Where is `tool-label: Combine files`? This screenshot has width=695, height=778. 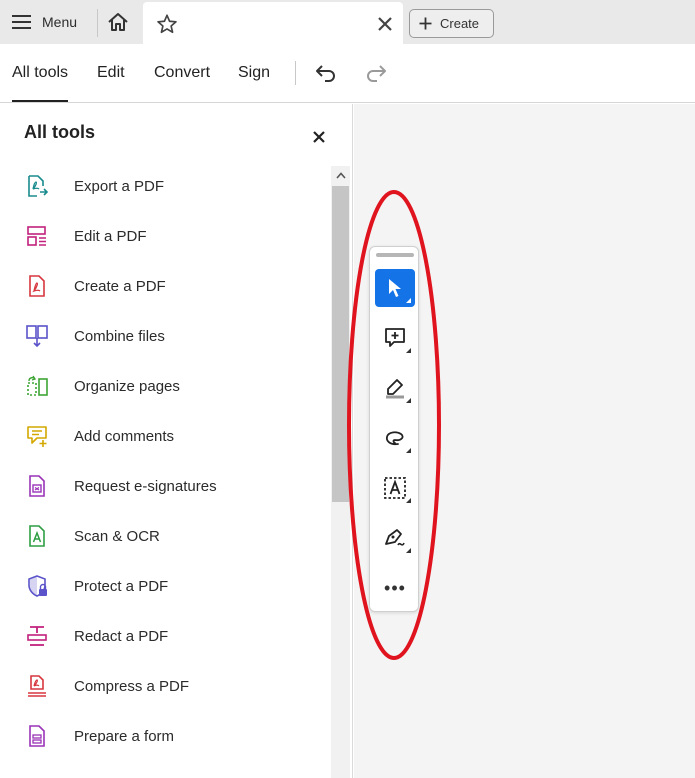 tool-label: Combine files is located at coordinates (119, 336).